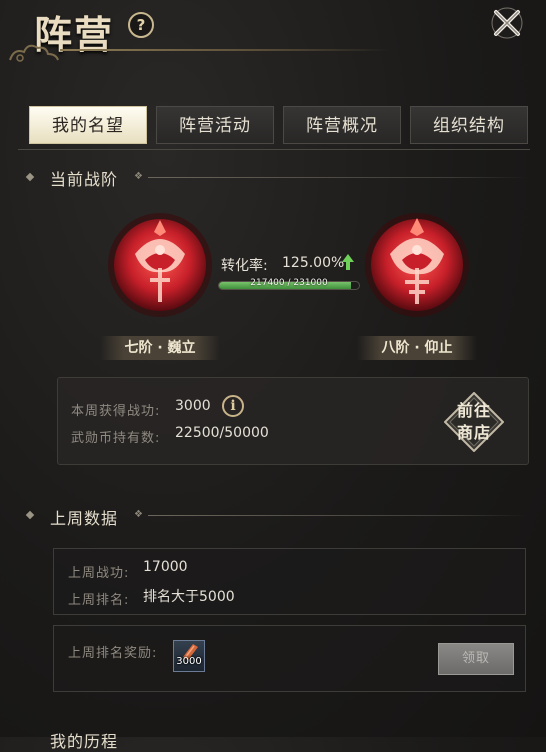  I want to click on weekly-merit-label: 本周获得战功:, so click(116, 411).